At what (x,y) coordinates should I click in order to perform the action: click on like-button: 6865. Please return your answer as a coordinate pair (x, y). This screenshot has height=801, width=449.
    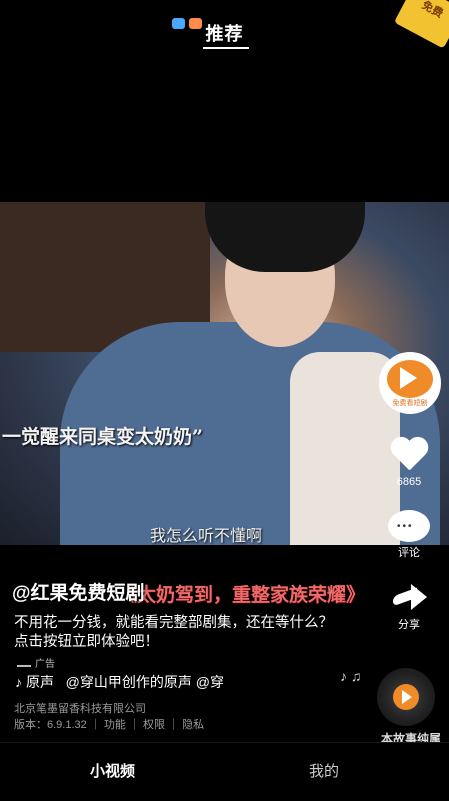
    Looking at the image, I should click on (409, 463).